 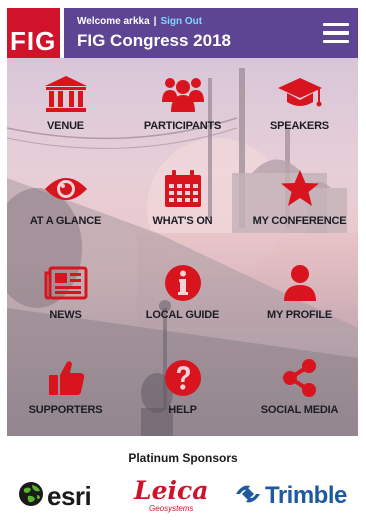 What do you see at coordinates (300, 94) in the screenshot?
I see `graduation-cap-icon` at bounding box center [300, 94].